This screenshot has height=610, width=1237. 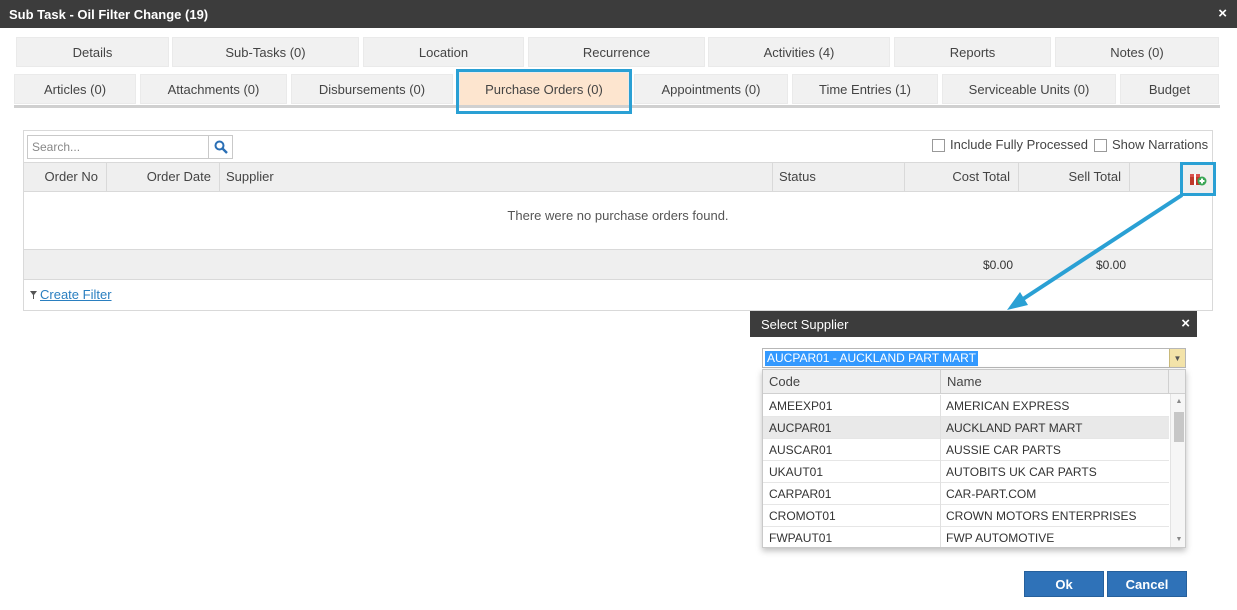 I want to click on column-name: Name, so click(x=1055, y=382).